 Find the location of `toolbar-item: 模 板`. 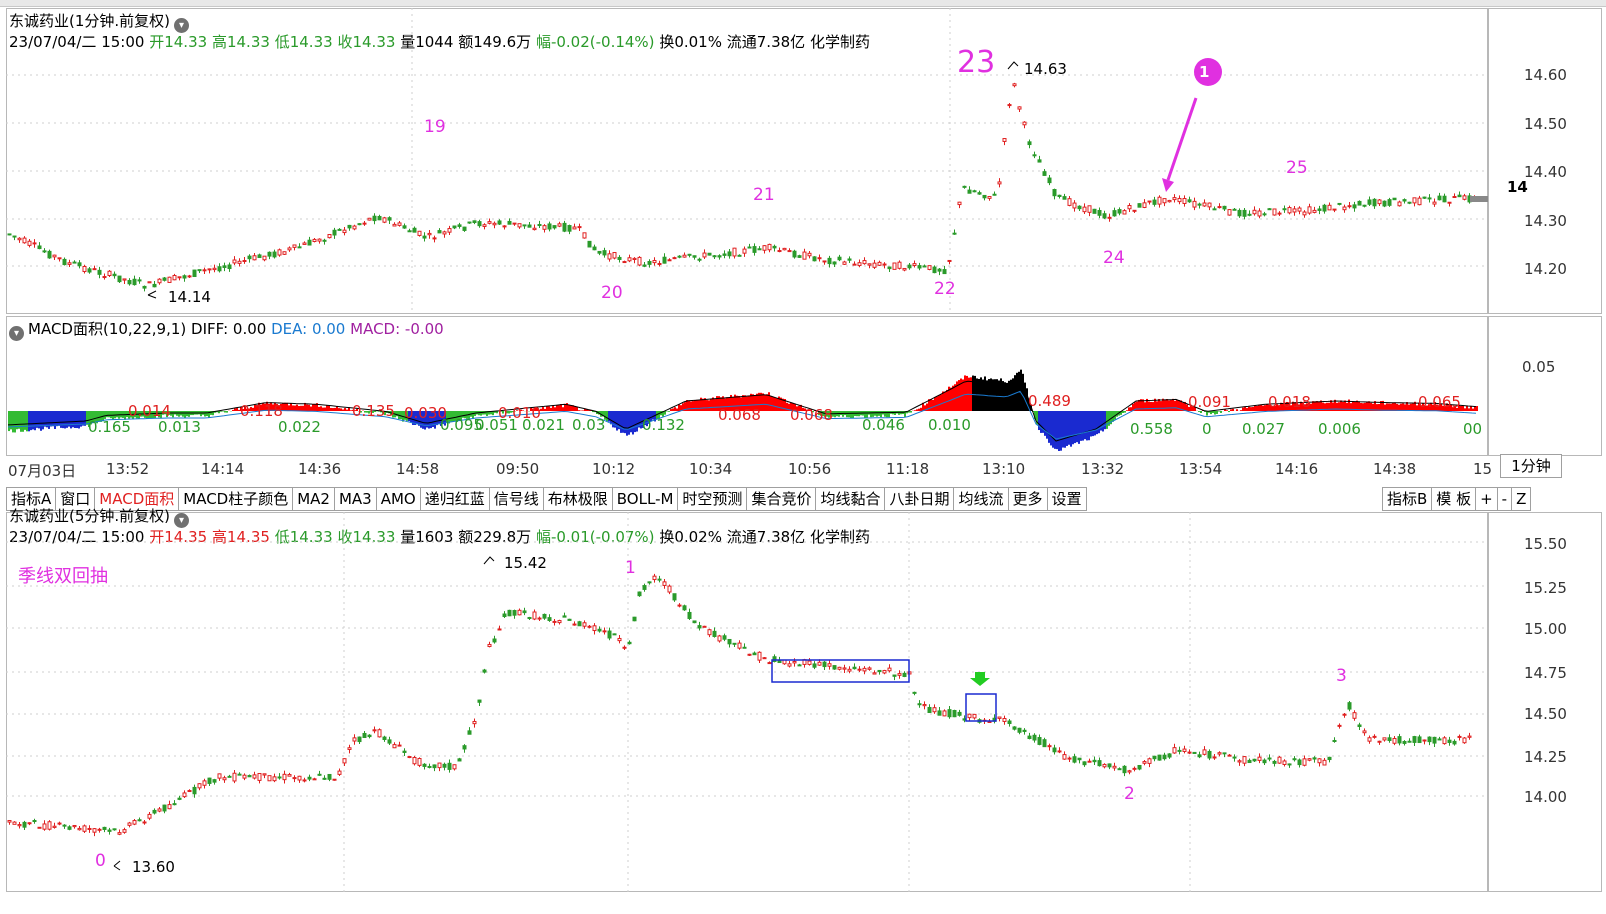

toolbar-item: 模 板 is located at coordinates (1454, 499).